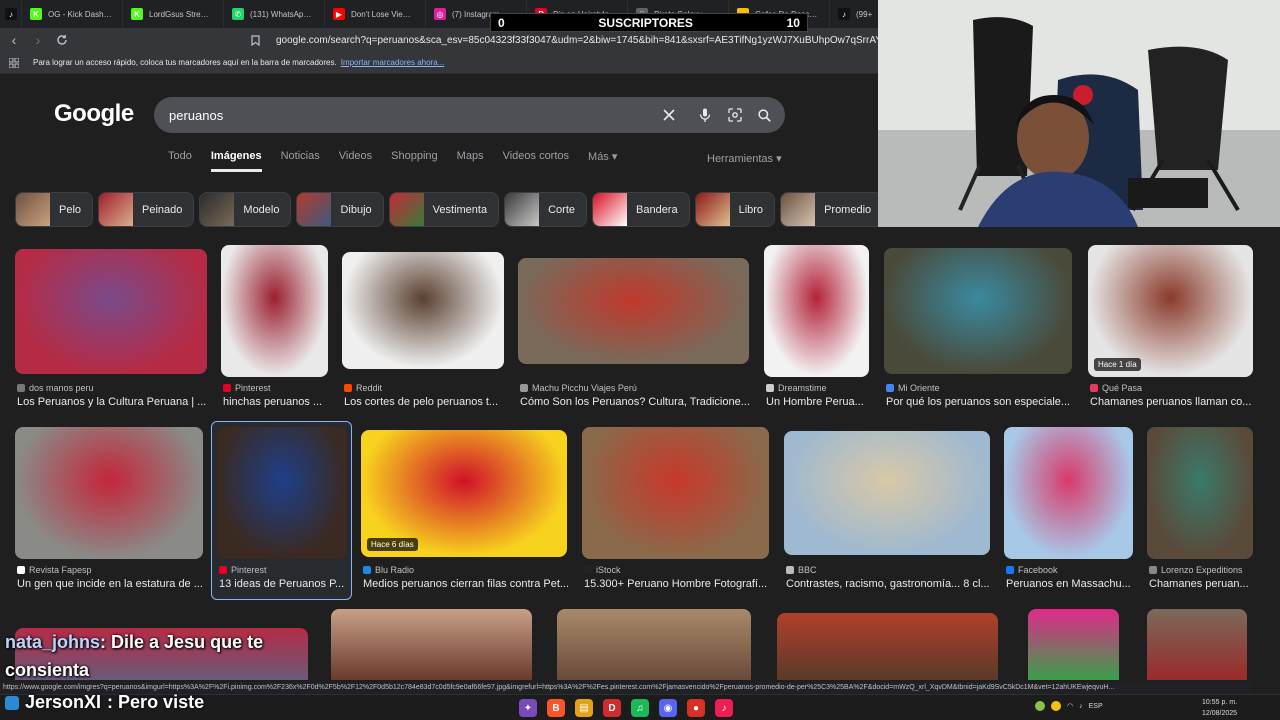 The image size is (1280, 720). I want to click on result-source: dos manos peru, so click(55, 388).